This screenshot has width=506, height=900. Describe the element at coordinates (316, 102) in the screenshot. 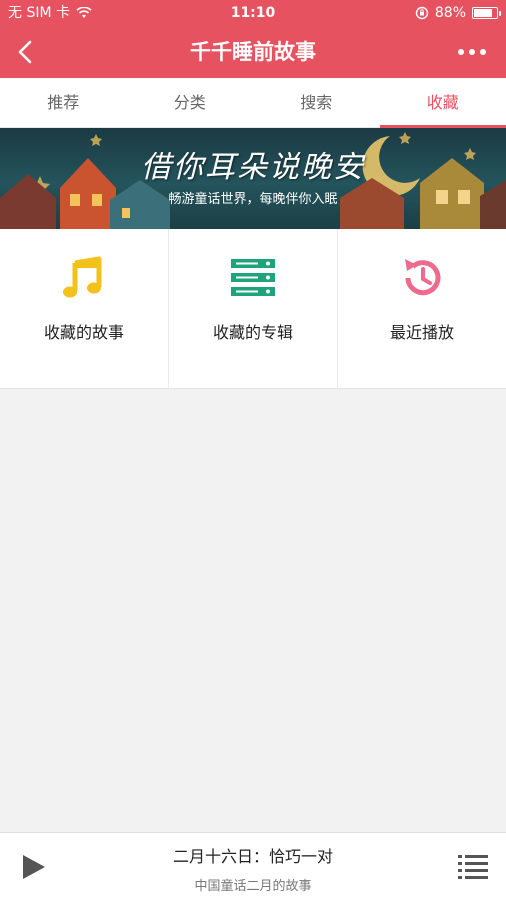

I see `tab-search: 搜索` at that location.